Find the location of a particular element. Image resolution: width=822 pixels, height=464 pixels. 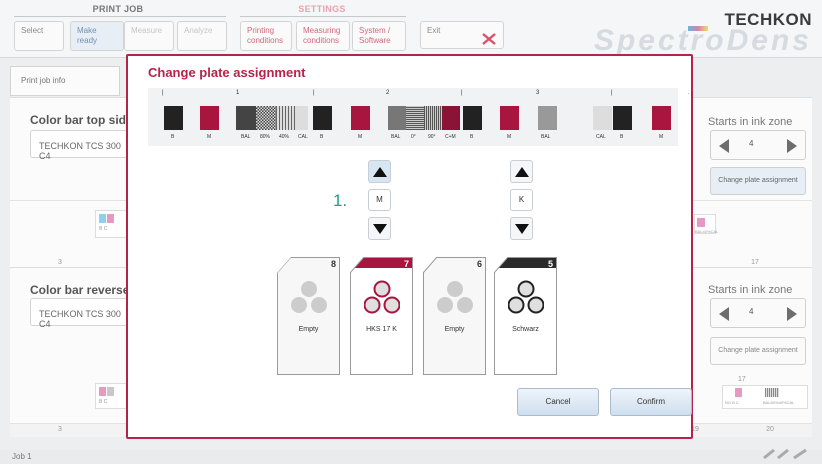

selector-down-button-left is located at coordinates (379, 228).